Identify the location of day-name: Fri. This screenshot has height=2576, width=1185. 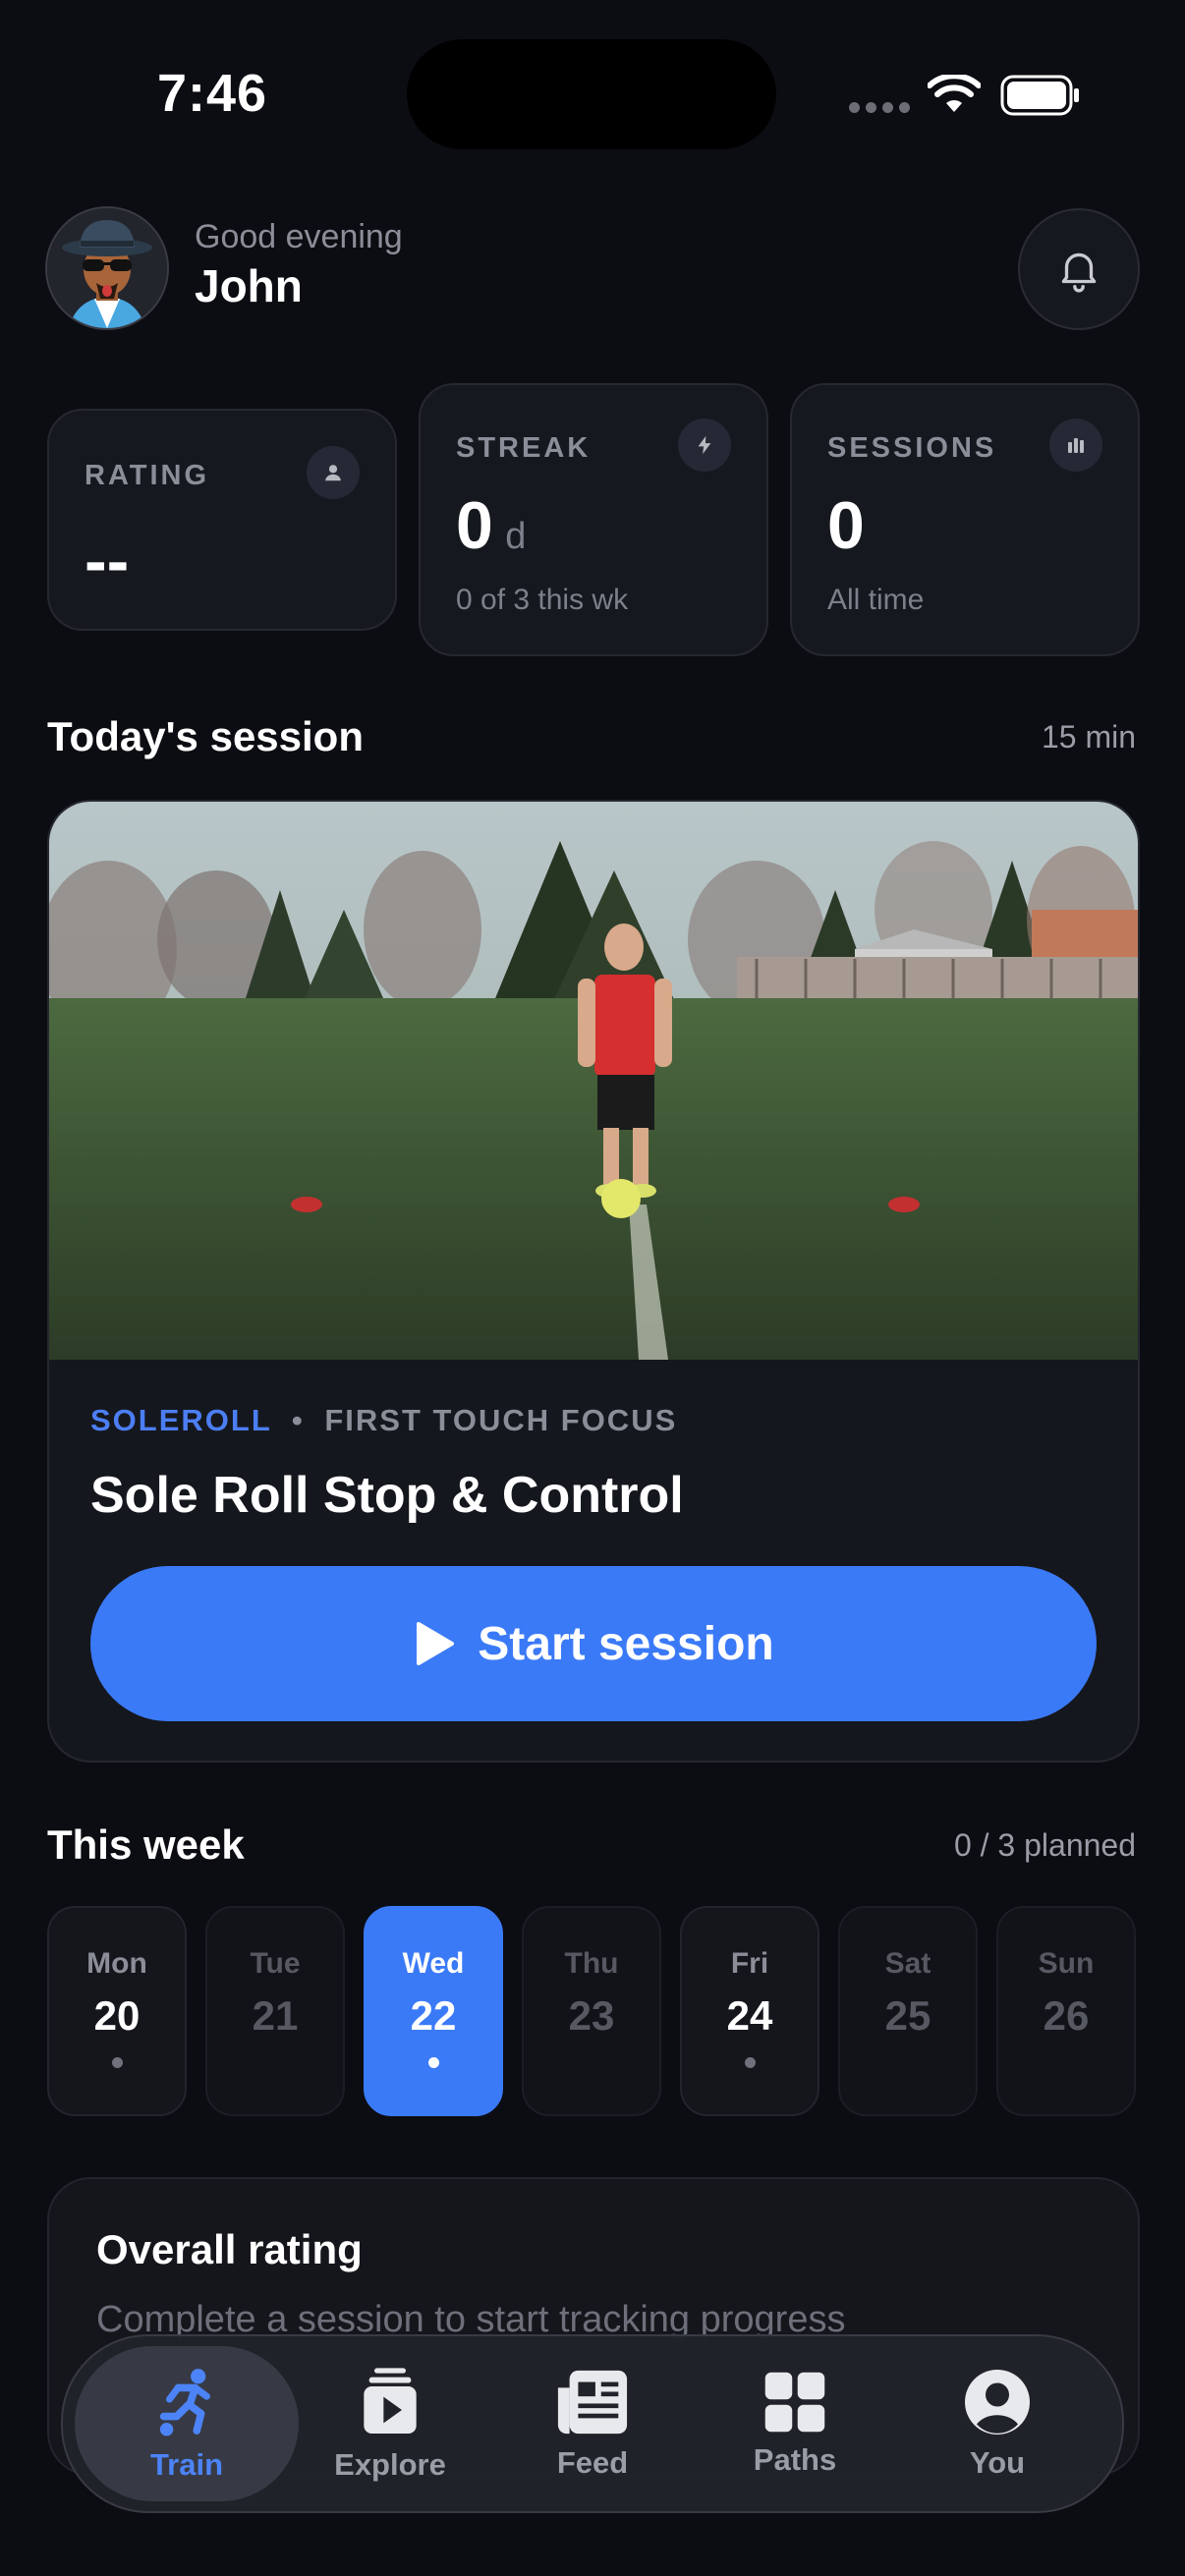
(750, 1963).